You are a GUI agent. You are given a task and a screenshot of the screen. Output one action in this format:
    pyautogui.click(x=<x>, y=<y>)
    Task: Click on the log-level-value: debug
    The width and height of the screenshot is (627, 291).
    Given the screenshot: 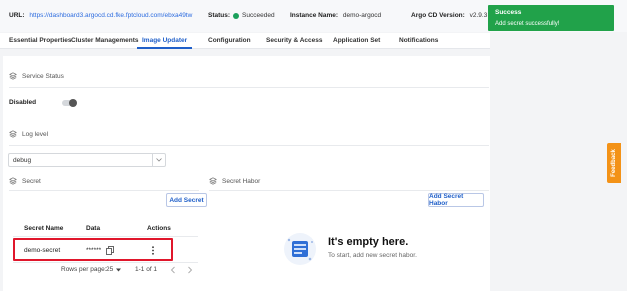 What is the action you would take?
    pyautogui.click(x=22, y=160)
    